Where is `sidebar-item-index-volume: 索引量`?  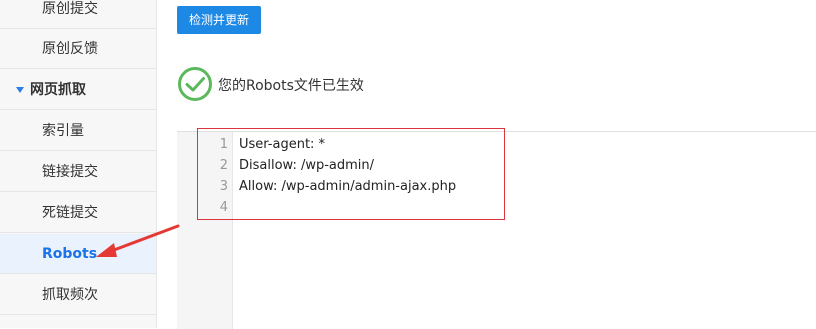 sidebar-item-index-volume: 索引量 is located at coordinates (78, 131).